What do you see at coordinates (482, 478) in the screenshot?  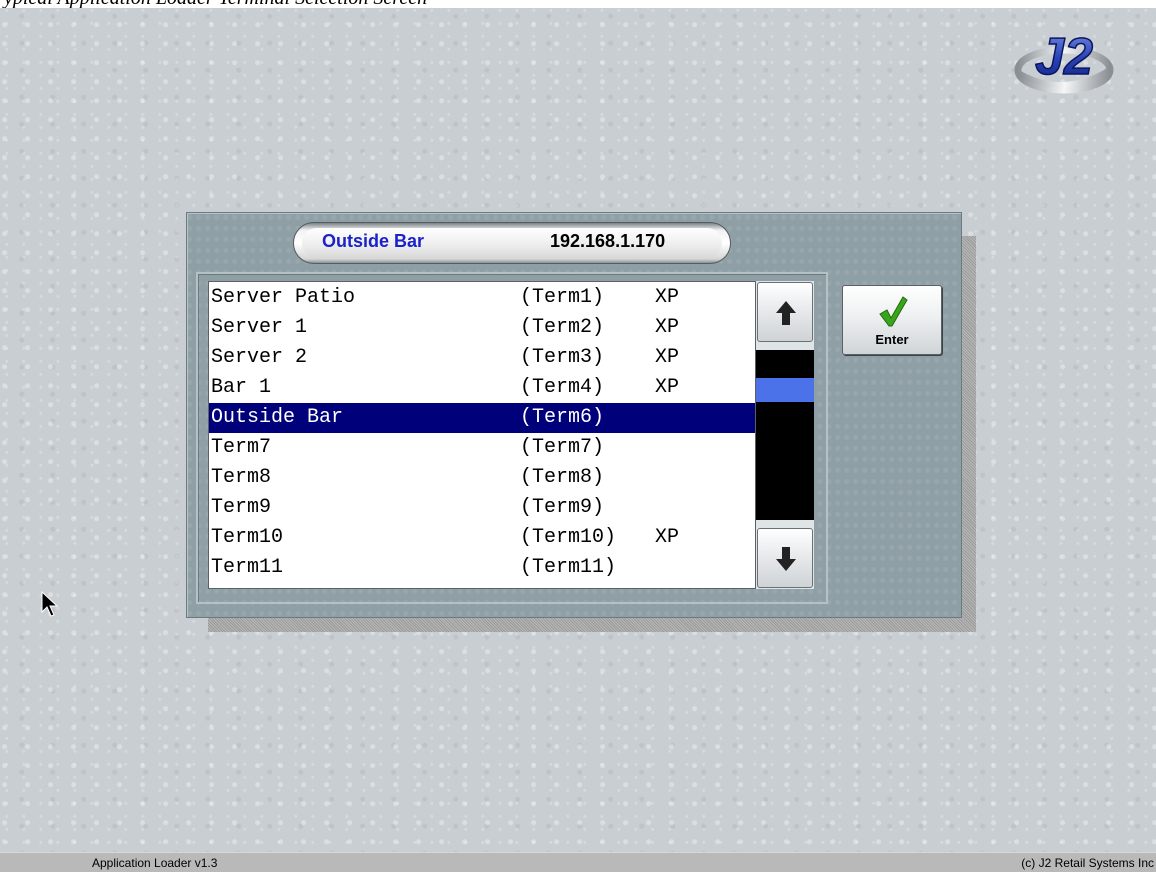 I see `list-item: Term8 (Term8)` at bounding box center [482, 478].